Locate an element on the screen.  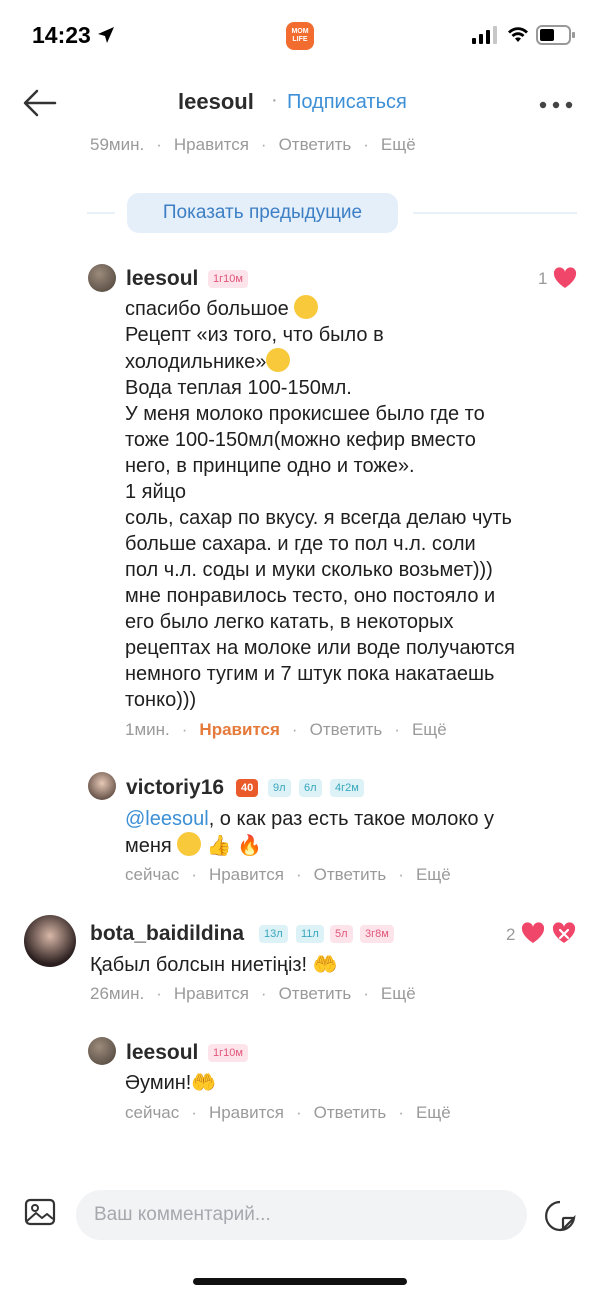
age-badge: 5л is located at coordinates (341, 934).